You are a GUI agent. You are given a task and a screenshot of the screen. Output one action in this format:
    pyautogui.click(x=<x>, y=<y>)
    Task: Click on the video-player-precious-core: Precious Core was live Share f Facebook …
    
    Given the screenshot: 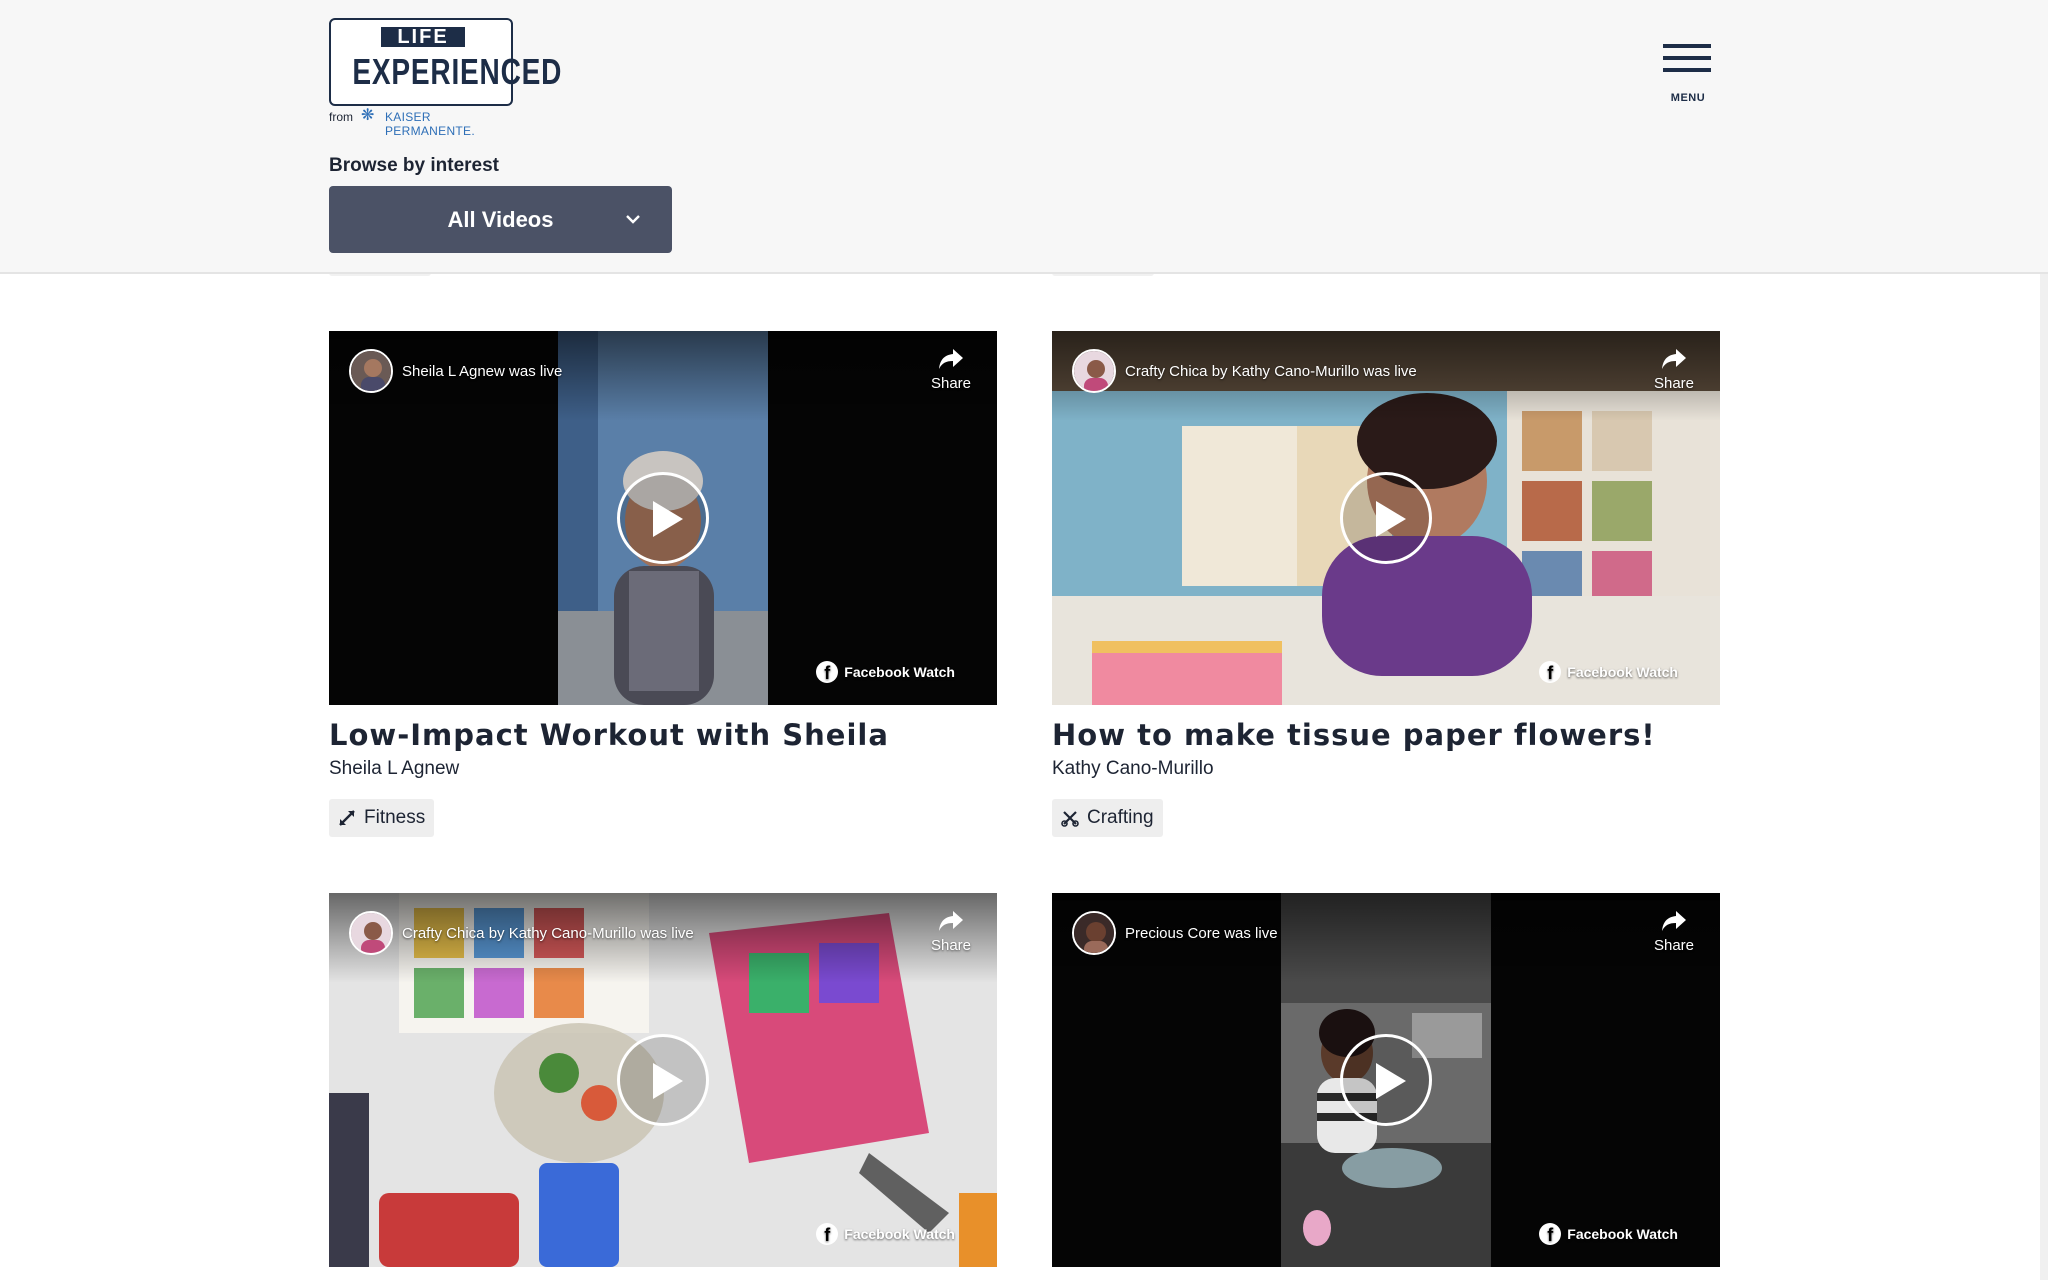 What is the action you would take?
    pyautogui.click(x=1386, y=1080)
    